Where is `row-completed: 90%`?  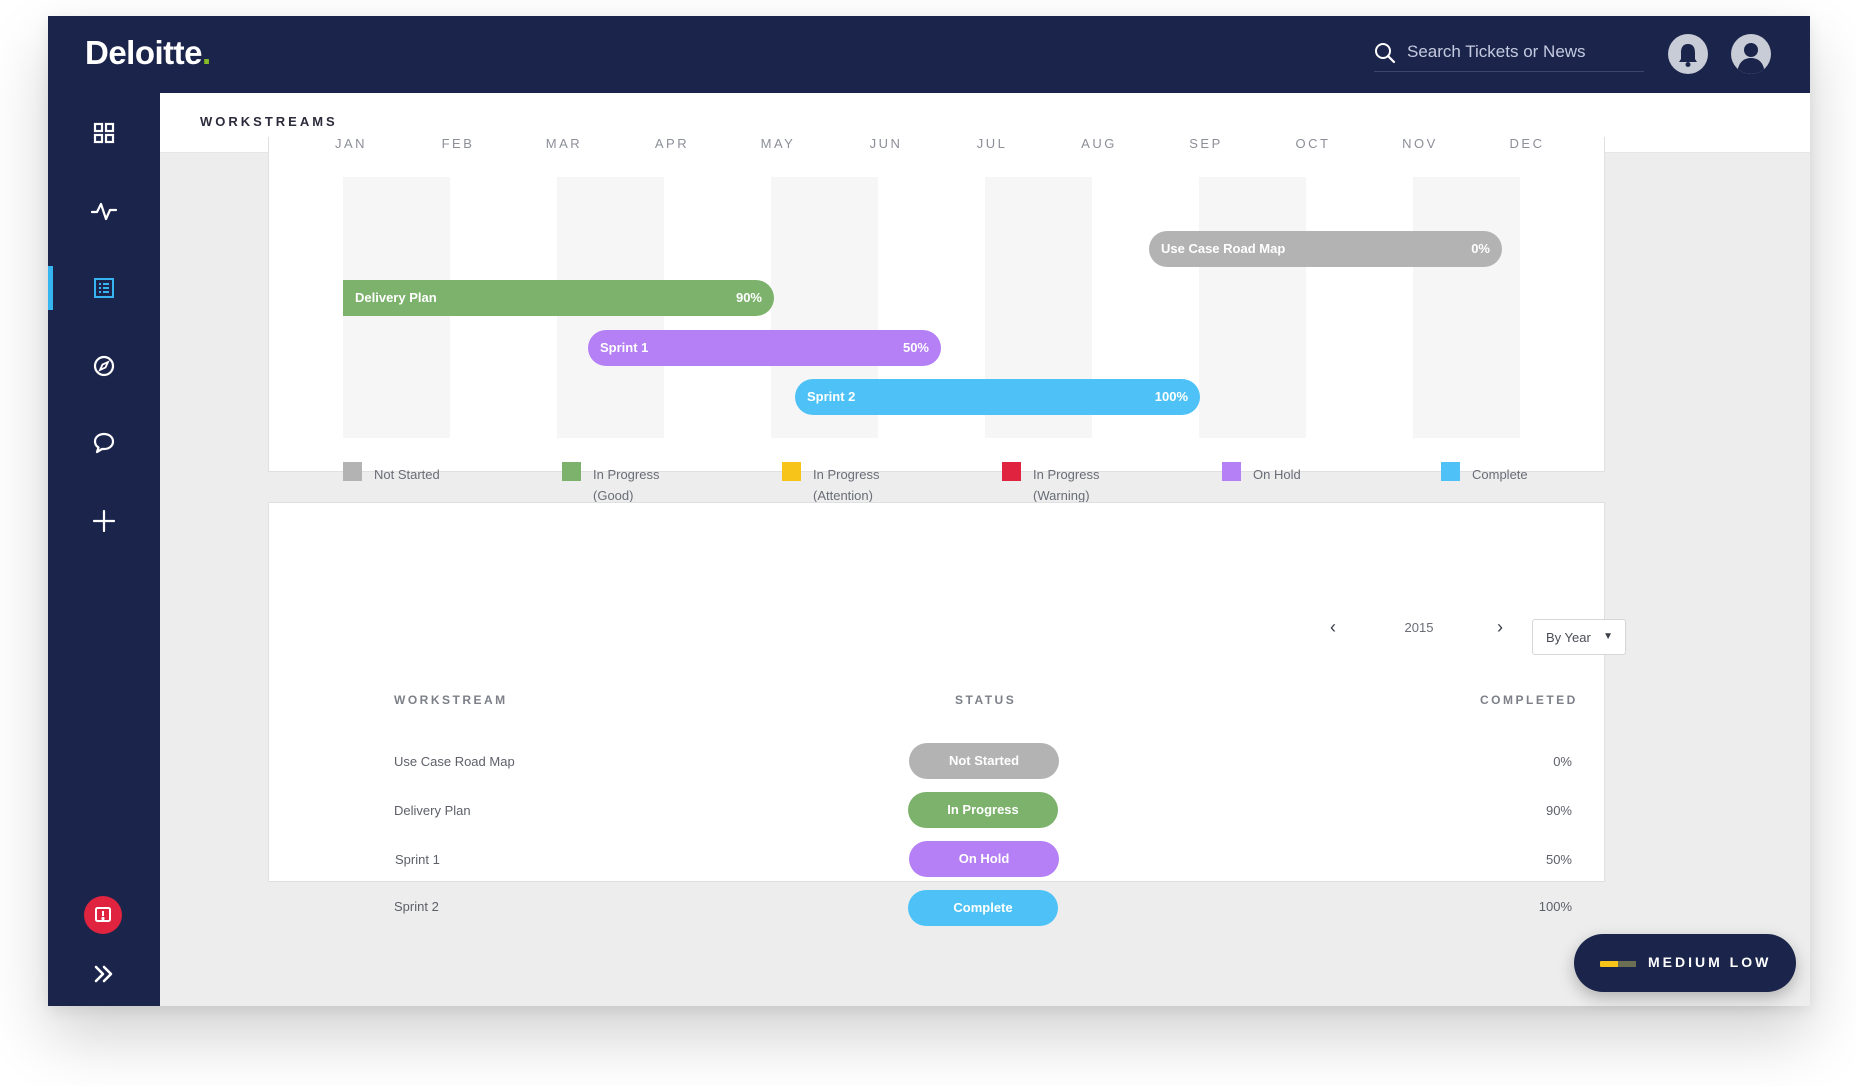
row-completed: 90% is located at coordinates (1558, 810).